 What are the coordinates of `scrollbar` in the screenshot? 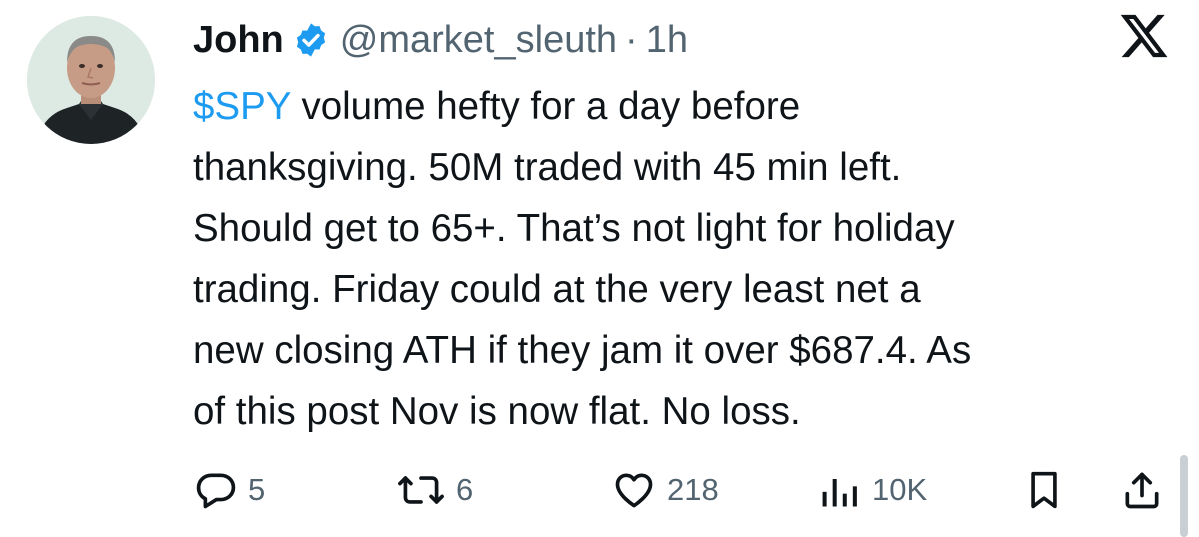 It's located at (1184, 496).